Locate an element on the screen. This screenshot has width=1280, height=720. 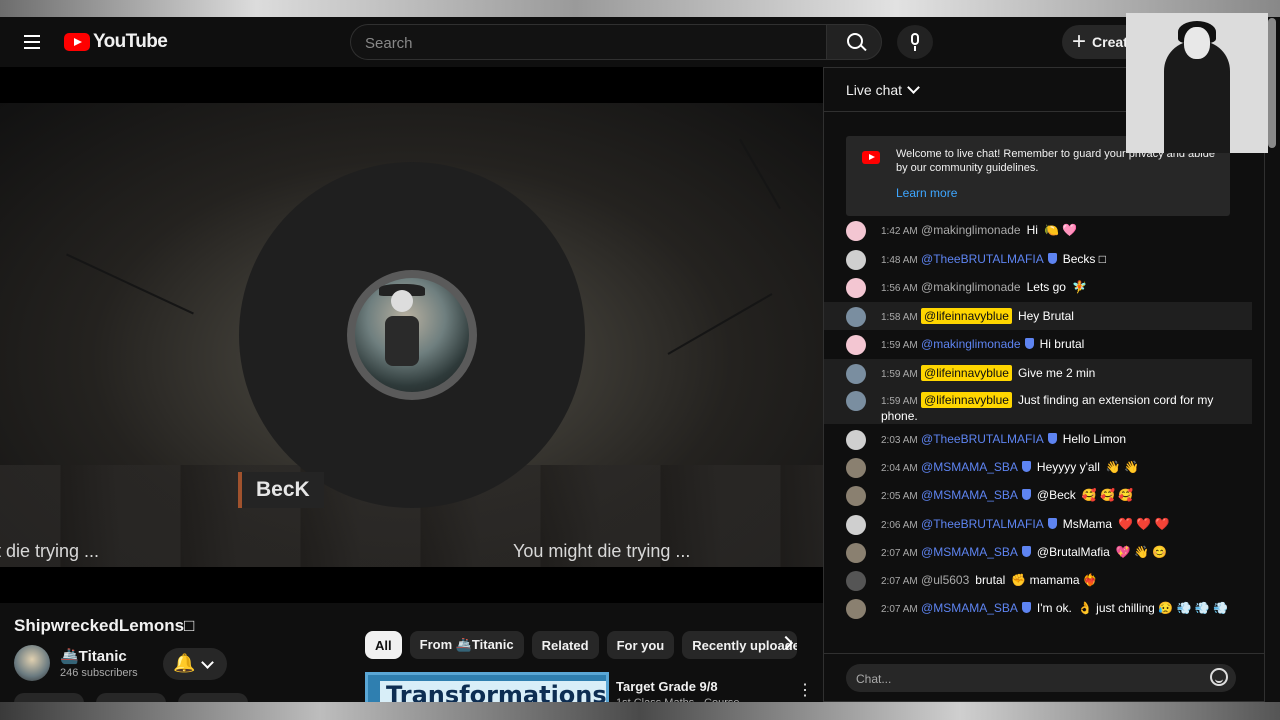
more-vert-icon: ⋮ is located at coordinates (805, 690).